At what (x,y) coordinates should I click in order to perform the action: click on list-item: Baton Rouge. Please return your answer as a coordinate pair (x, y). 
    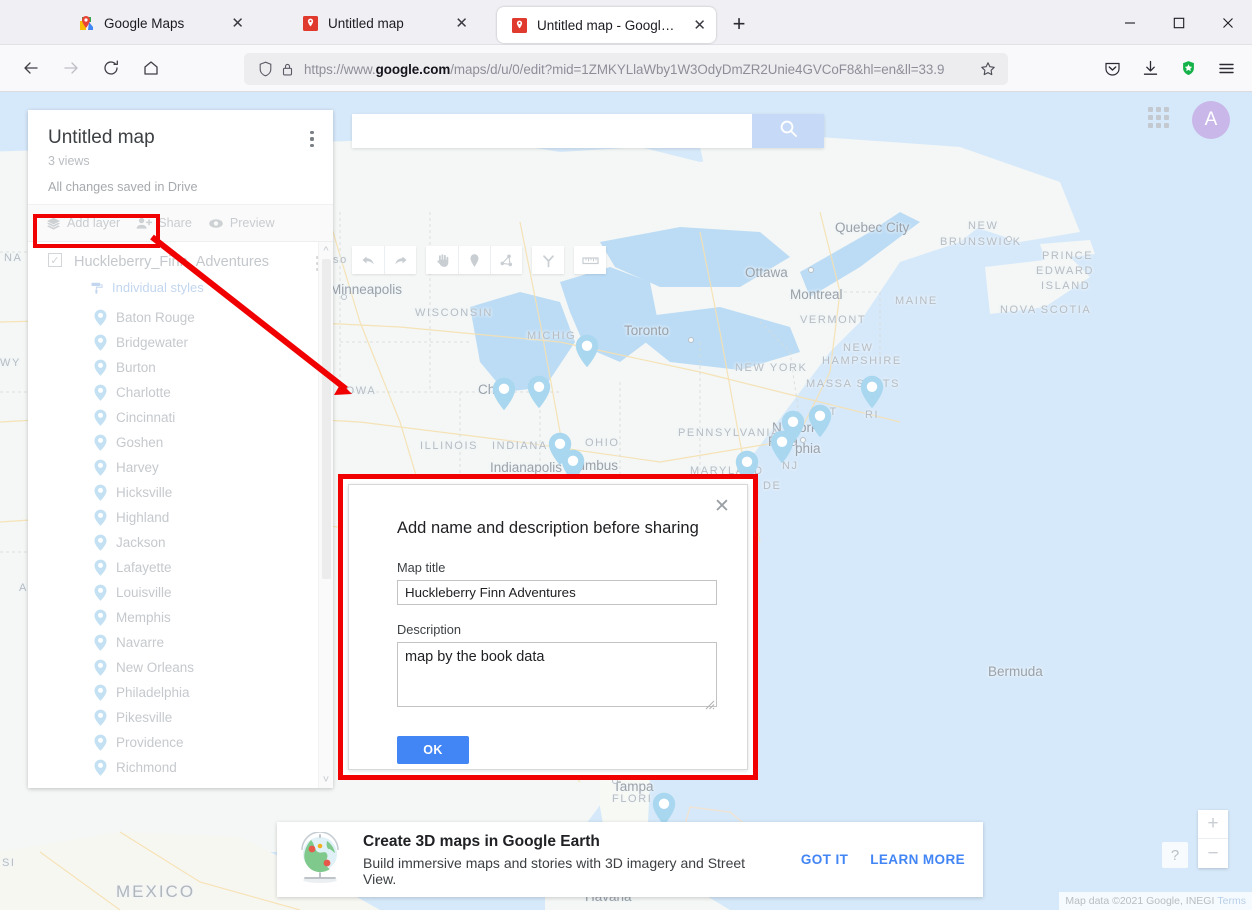
    Looking at the image, I should click on (180, 317).